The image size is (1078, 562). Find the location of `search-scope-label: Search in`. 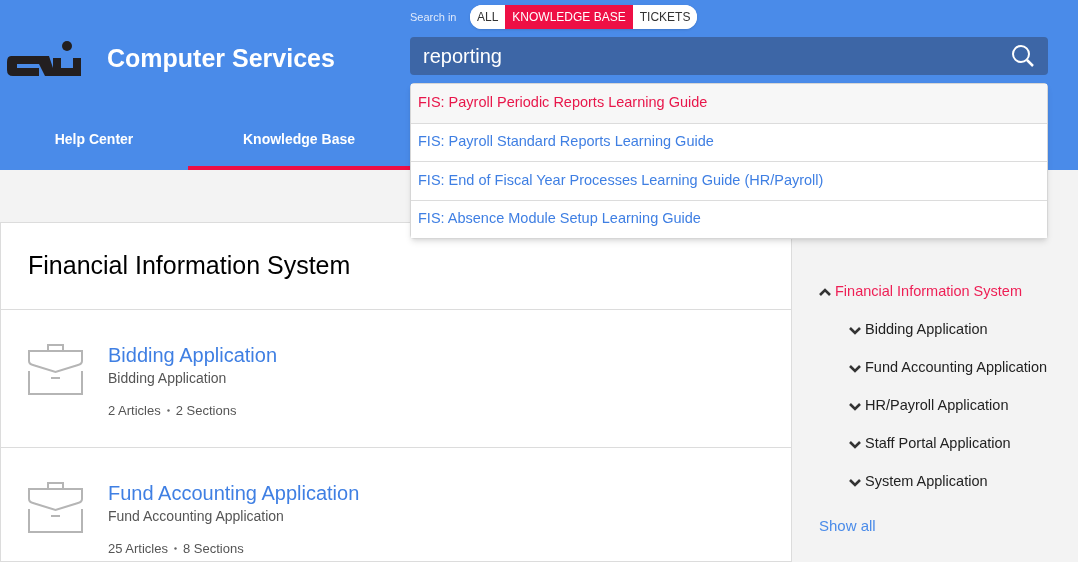

search-scope-label: Search in is located at coordinates (434, 17).